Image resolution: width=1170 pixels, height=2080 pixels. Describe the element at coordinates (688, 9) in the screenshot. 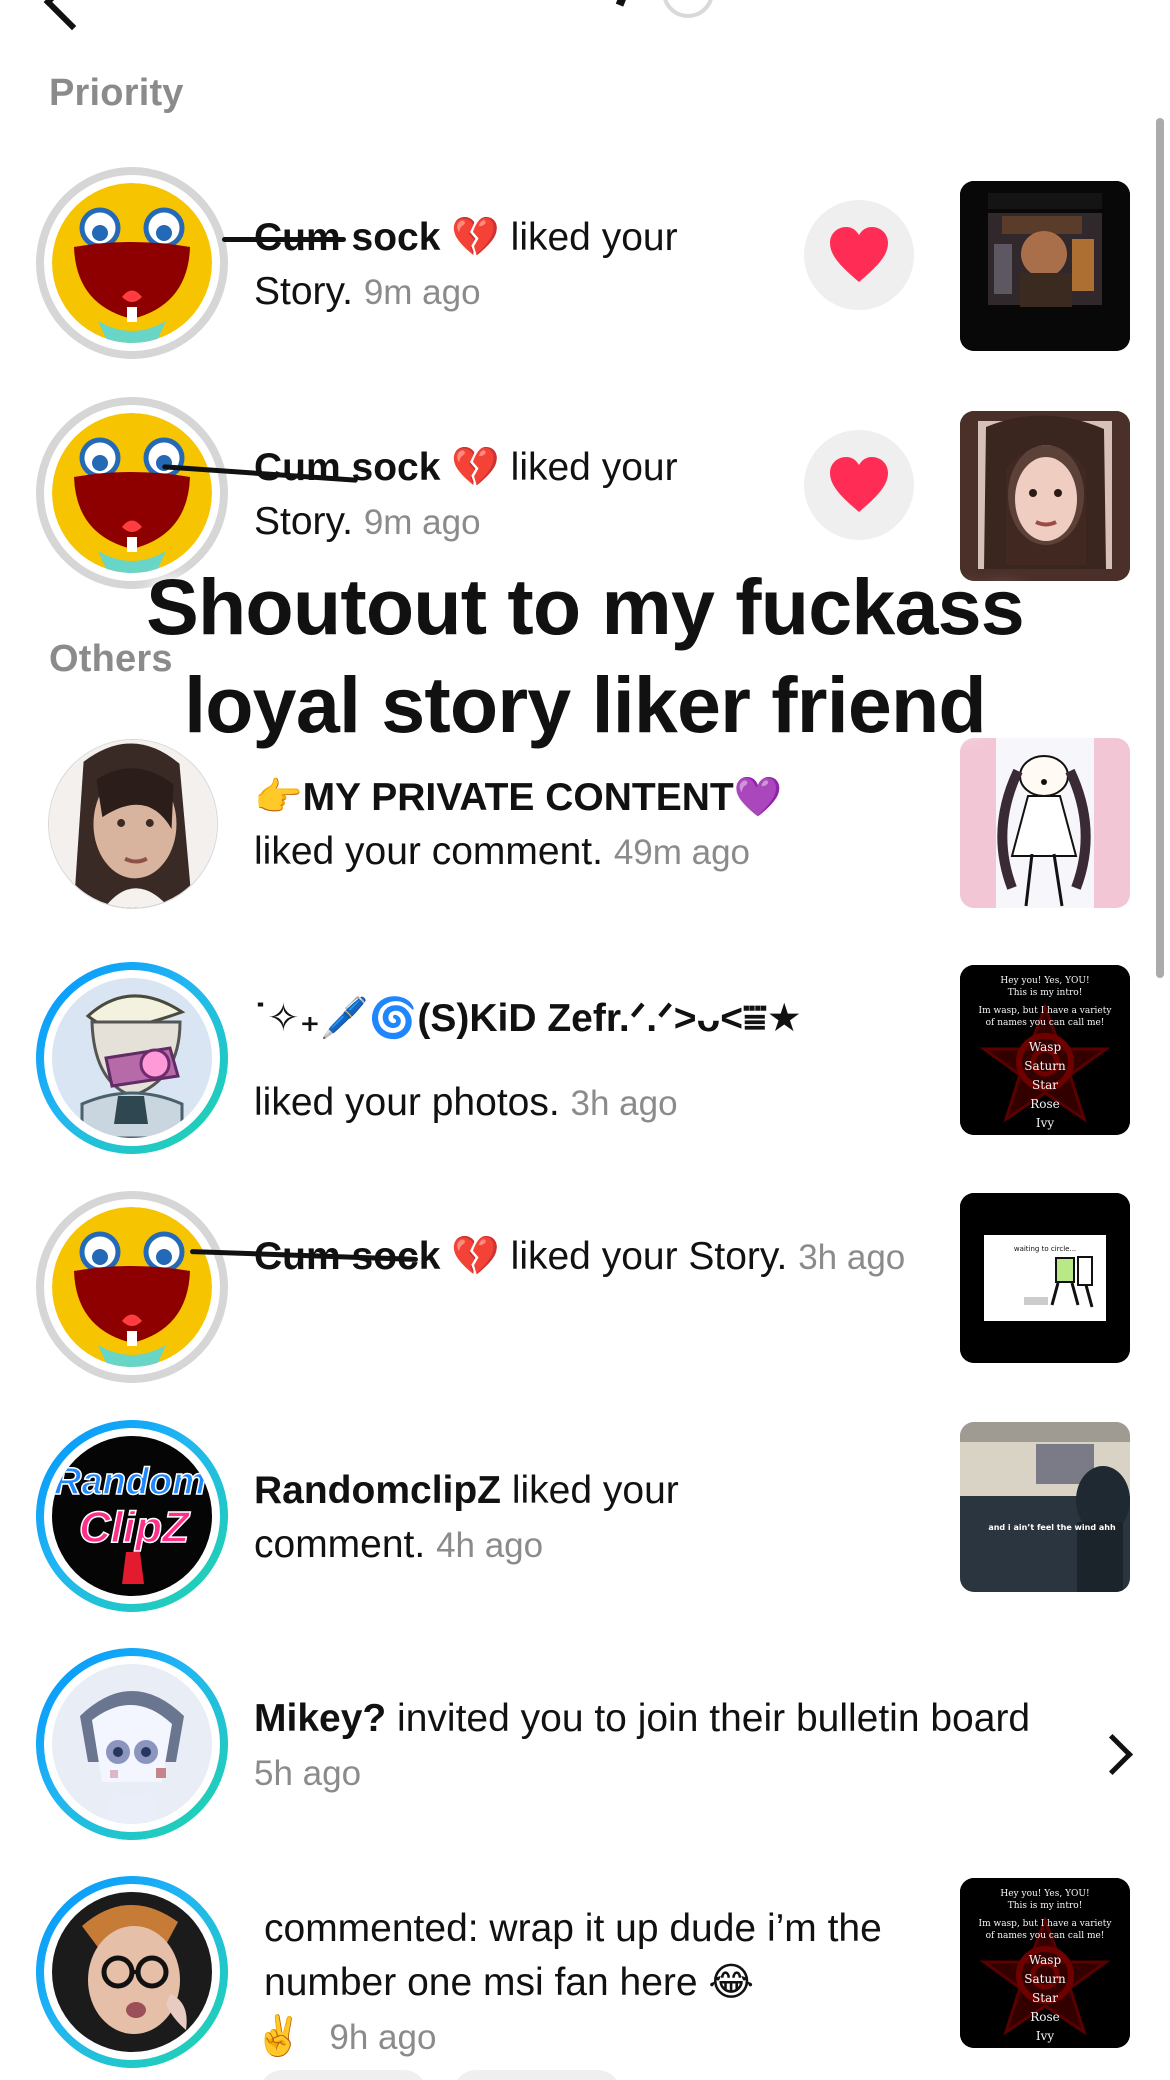

I see `top-status-dot-icon` at that location.